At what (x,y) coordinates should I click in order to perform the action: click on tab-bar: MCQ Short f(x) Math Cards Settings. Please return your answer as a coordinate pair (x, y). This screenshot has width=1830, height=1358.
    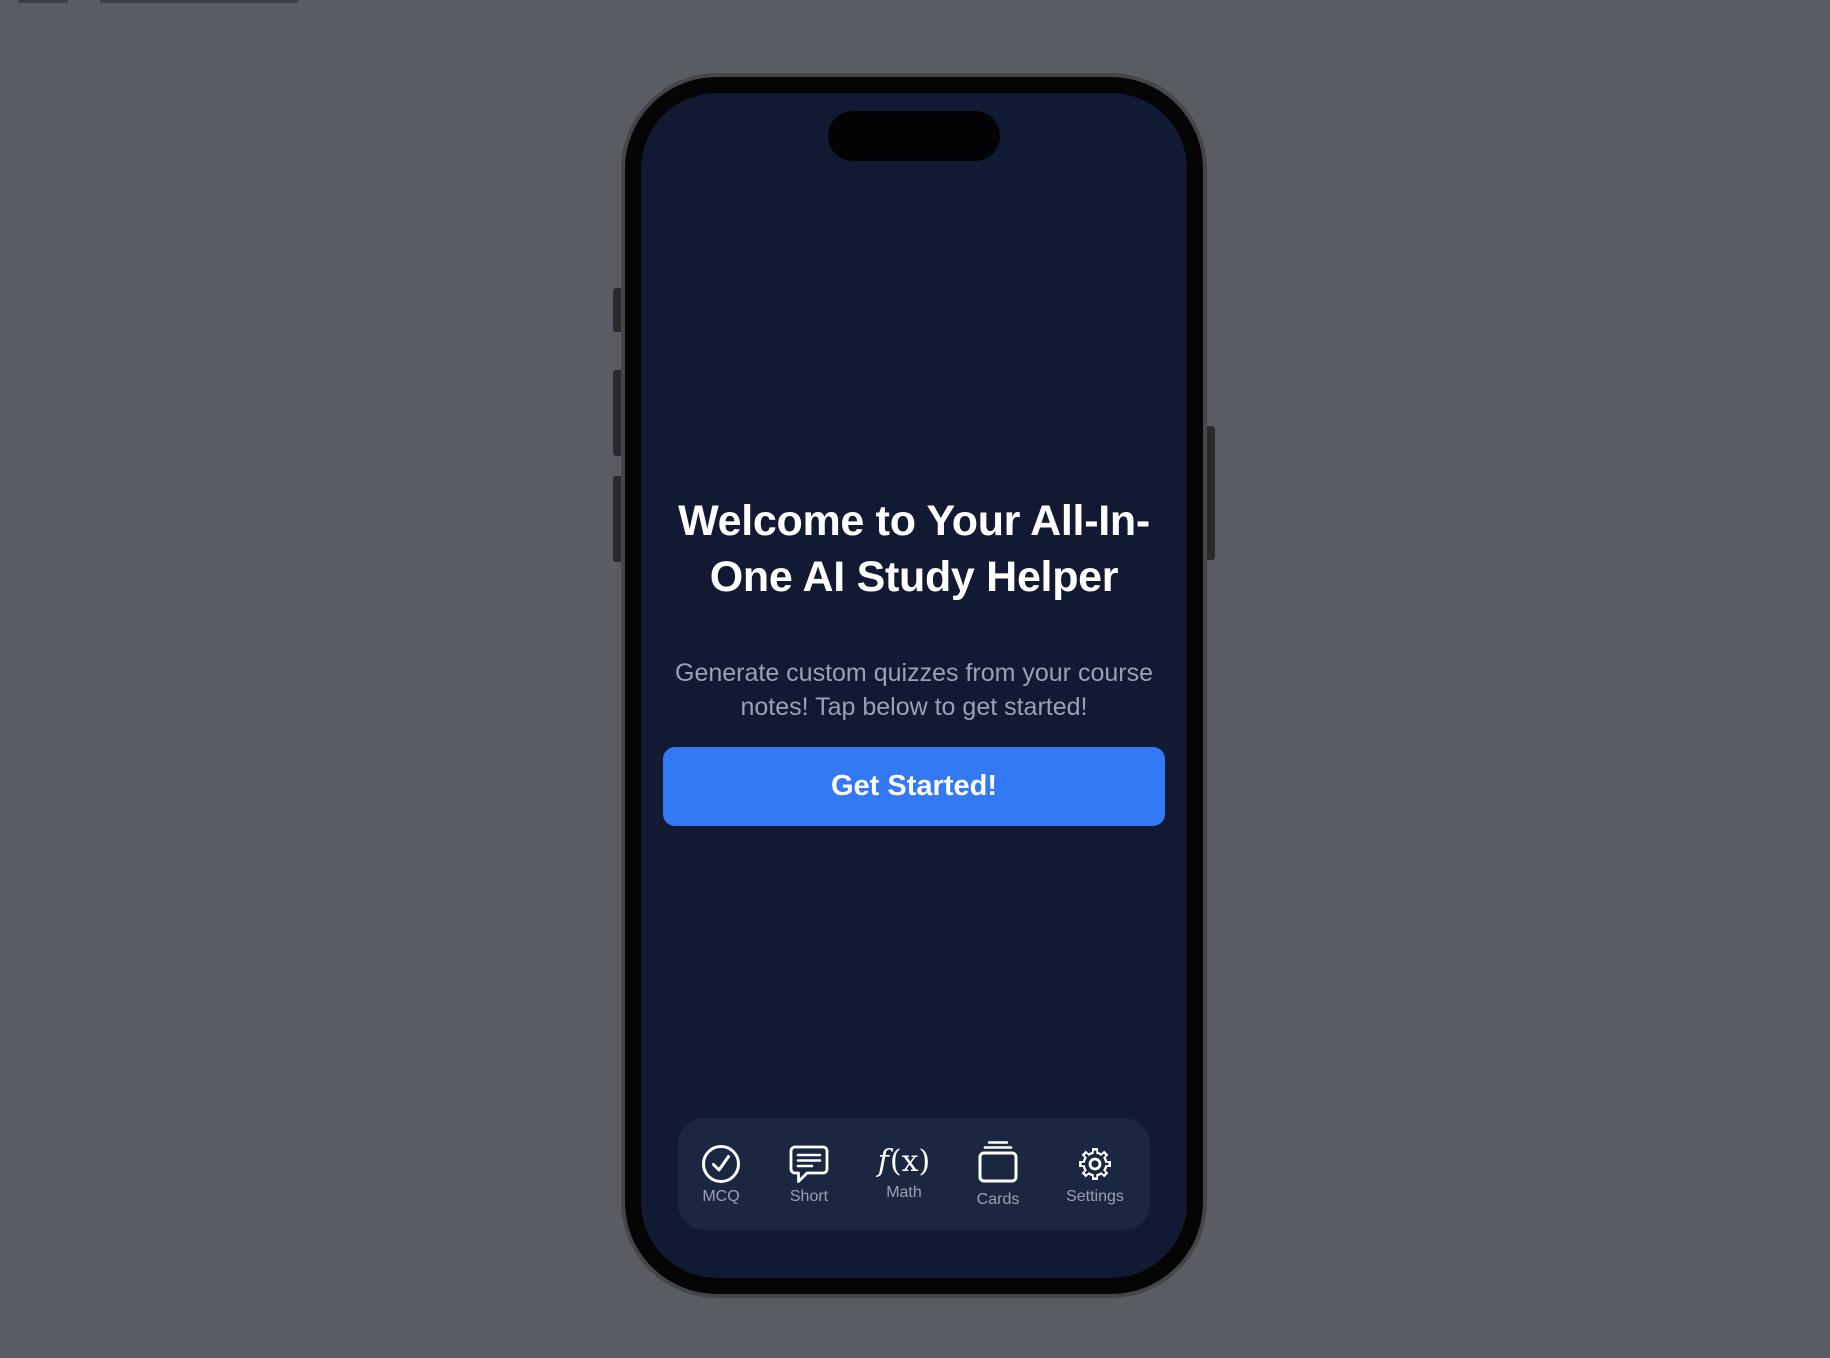
    Looking at the image, I should click on (914, 1174).